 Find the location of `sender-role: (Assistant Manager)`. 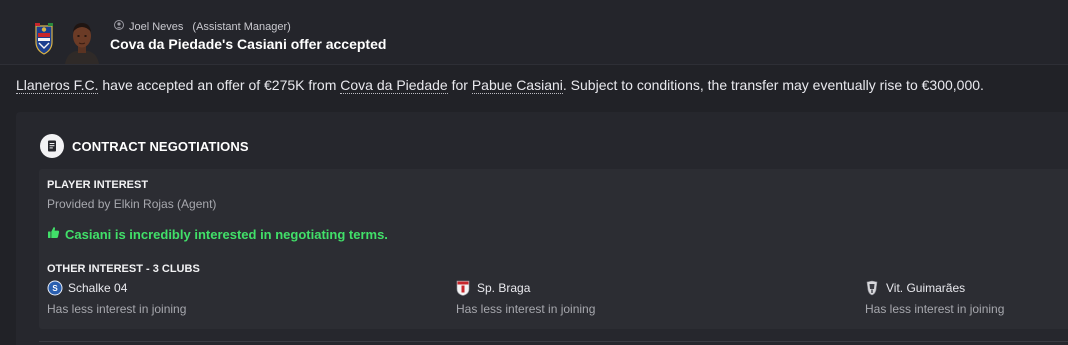

sender-role: (Assistant Manager) is located at coordinates (241, 26).